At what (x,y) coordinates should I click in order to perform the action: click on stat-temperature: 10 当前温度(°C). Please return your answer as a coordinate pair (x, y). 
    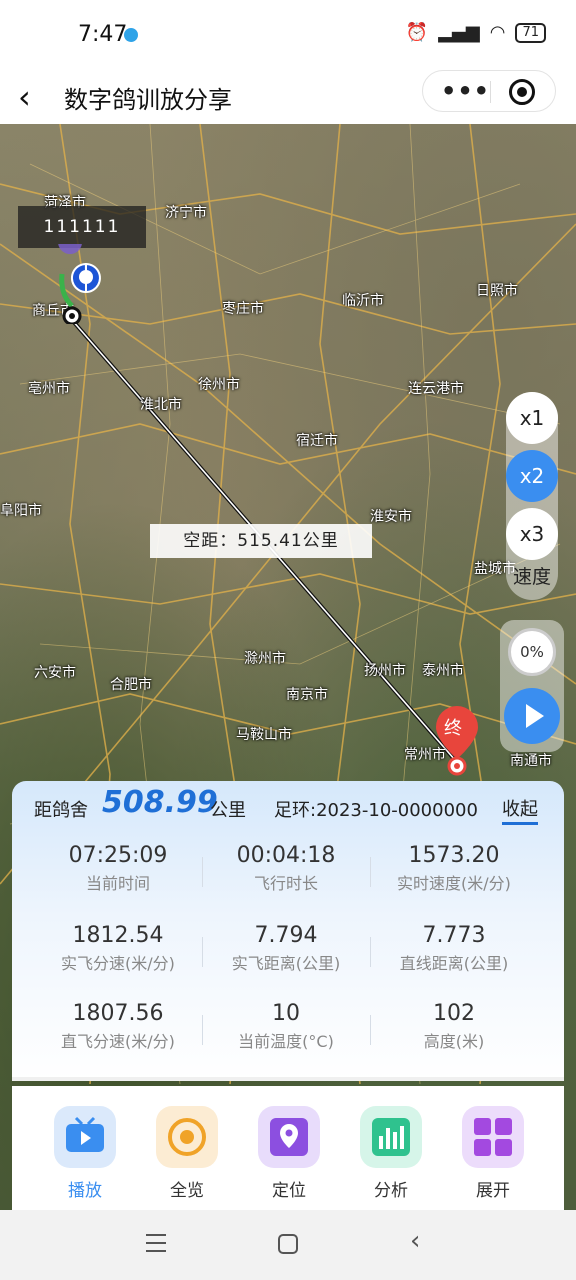
    Looking at the image, I should click on (286, 1026).